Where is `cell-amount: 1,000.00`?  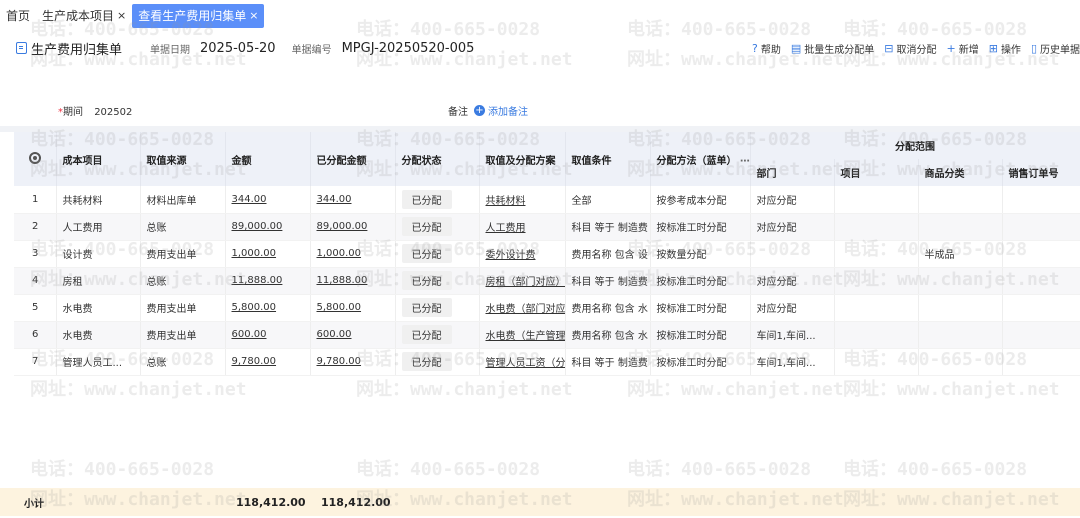
cell-amount: 1,000.00 is located at coordinates (268, 254).